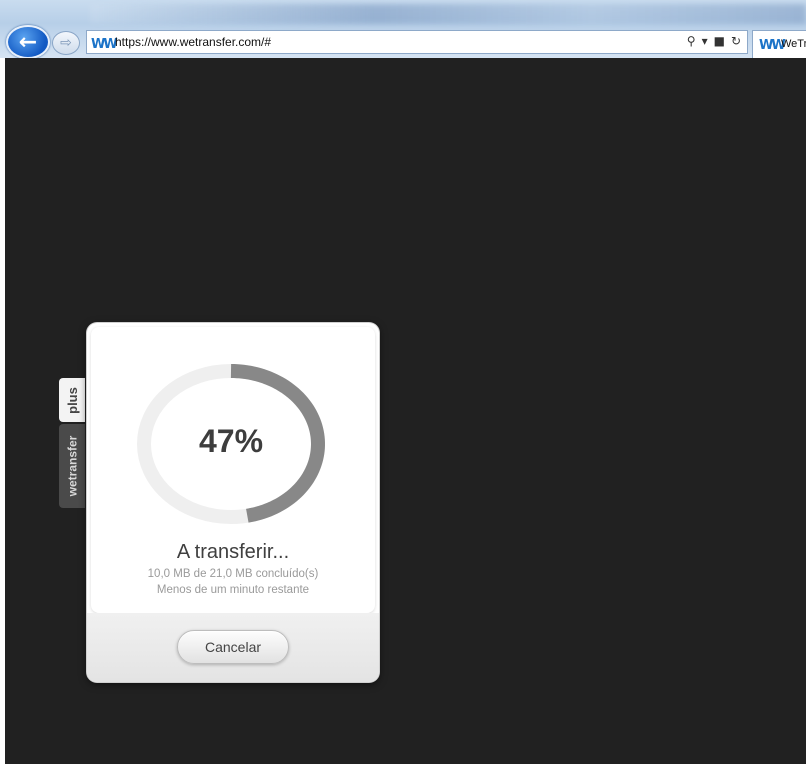  I want to click on plus-tab-label: plus, so click(72, 400).